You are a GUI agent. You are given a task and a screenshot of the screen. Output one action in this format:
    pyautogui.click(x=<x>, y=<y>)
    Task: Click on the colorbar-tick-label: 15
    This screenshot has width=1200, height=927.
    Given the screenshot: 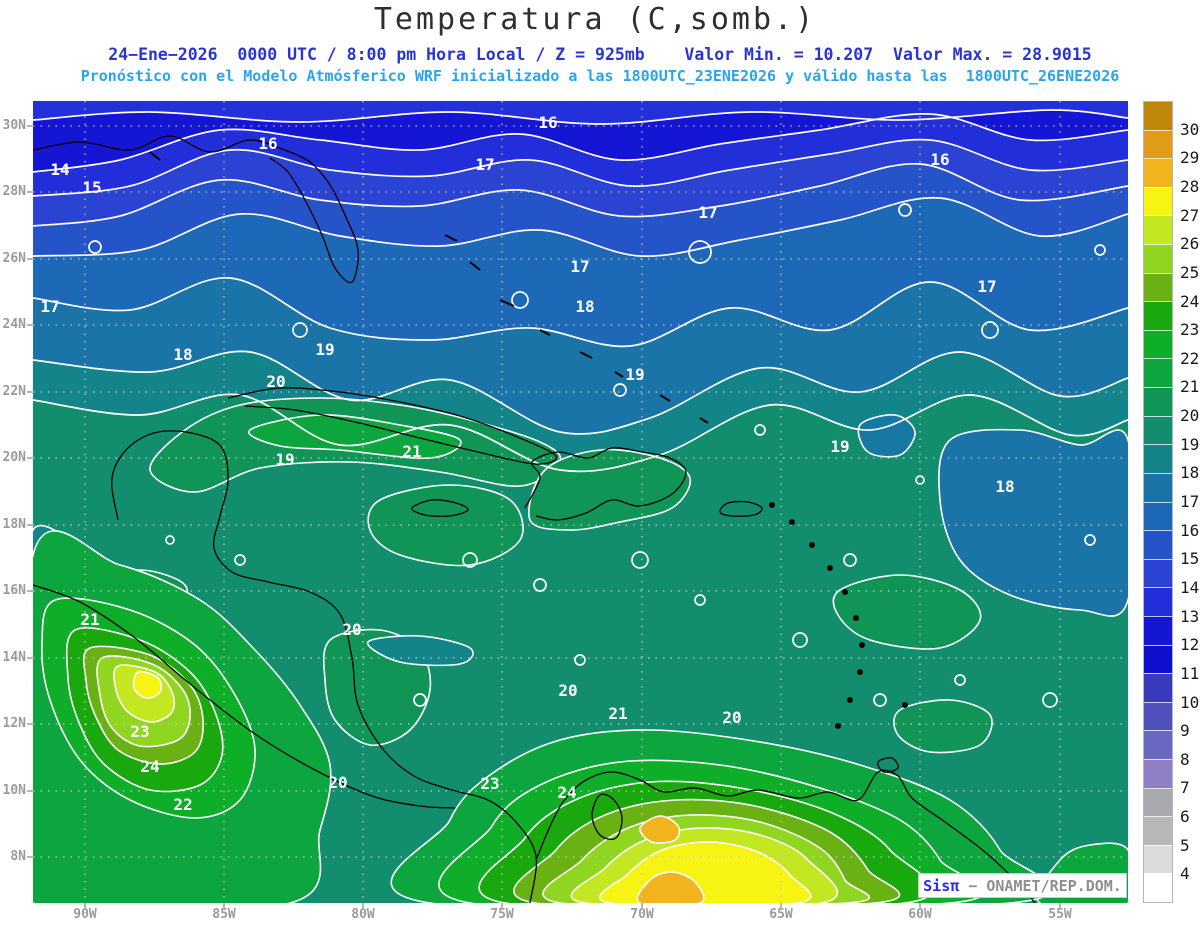 What is the action you would take?
    pyautogui.click(x=1190, y=559)
    